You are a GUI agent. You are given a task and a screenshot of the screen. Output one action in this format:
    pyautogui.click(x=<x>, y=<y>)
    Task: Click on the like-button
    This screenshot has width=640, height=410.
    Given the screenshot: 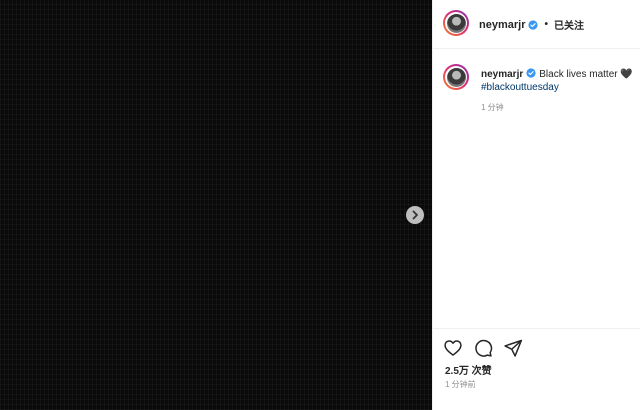 What is the action you would take?
    pyautogui.click(x=453, y=348)
    